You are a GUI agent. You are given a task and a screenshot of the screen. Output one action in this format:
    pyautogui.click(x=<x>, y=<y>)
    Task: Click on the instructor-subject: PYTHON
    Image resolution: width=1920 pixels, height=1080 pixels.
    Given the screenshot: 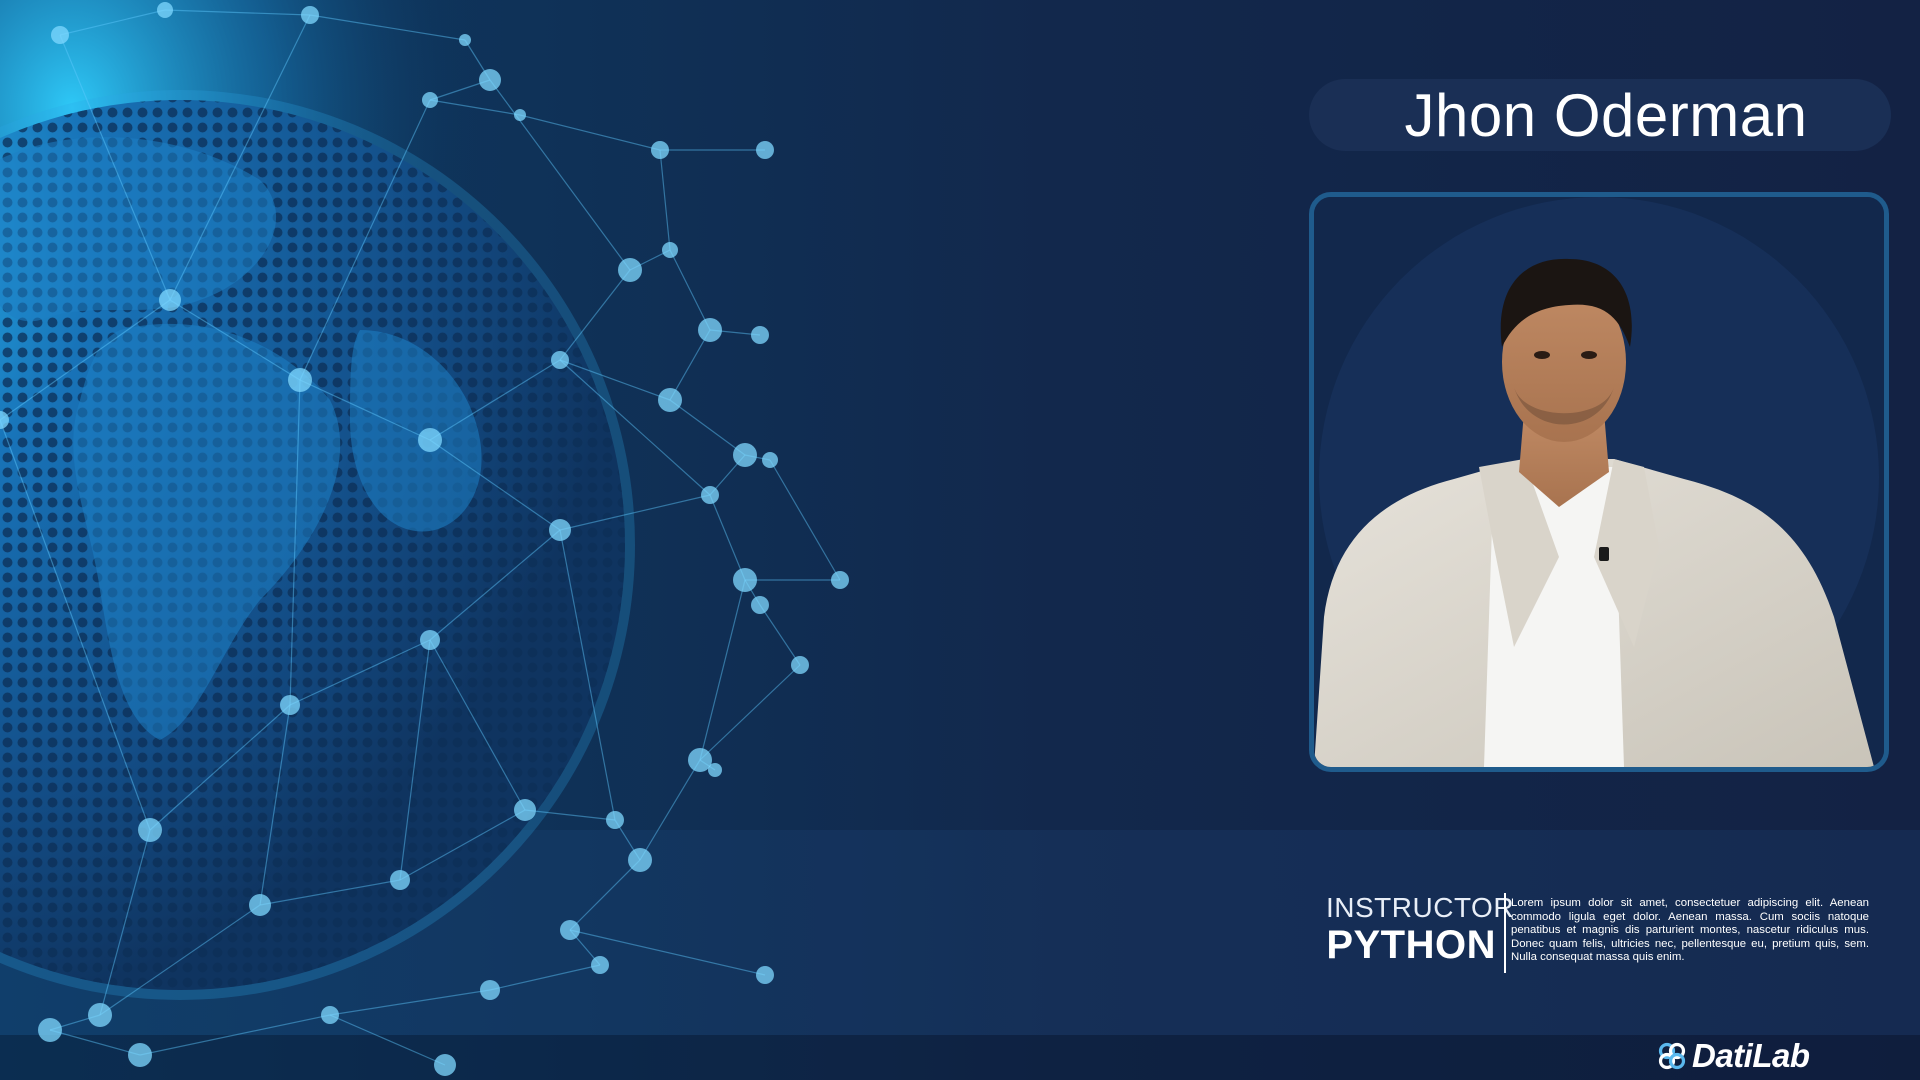 What is the action you would take?
    pyautogui.click(x=1411, y=945)
    